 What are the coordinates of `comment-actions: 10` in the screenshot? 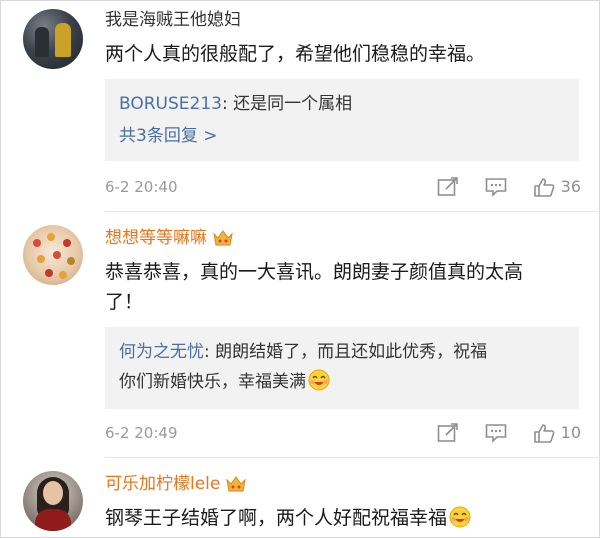 It's located at (496, 433).